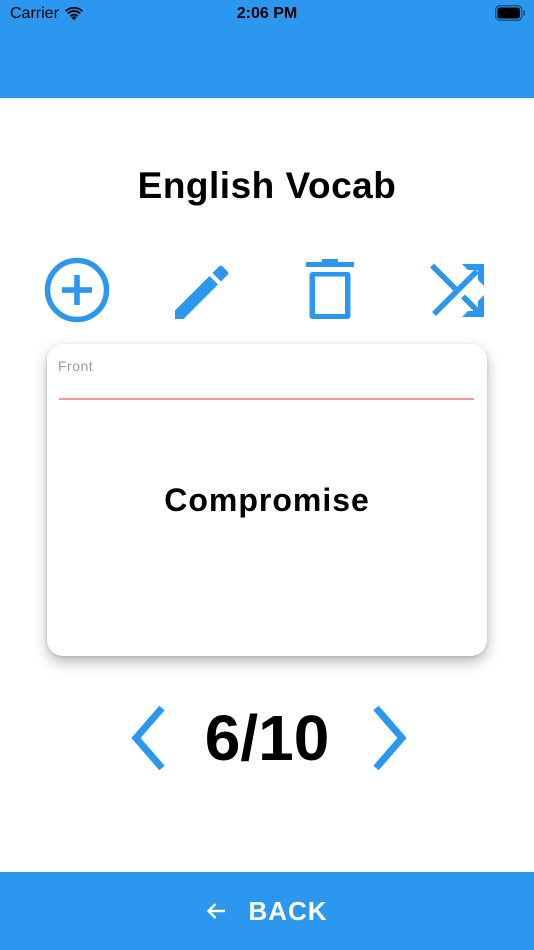 This screenshot has height=950, width=534. What do you see at coordinates (510, 13) in the screenshot?
I see `battery-icon` at bounding box center [510, 13].